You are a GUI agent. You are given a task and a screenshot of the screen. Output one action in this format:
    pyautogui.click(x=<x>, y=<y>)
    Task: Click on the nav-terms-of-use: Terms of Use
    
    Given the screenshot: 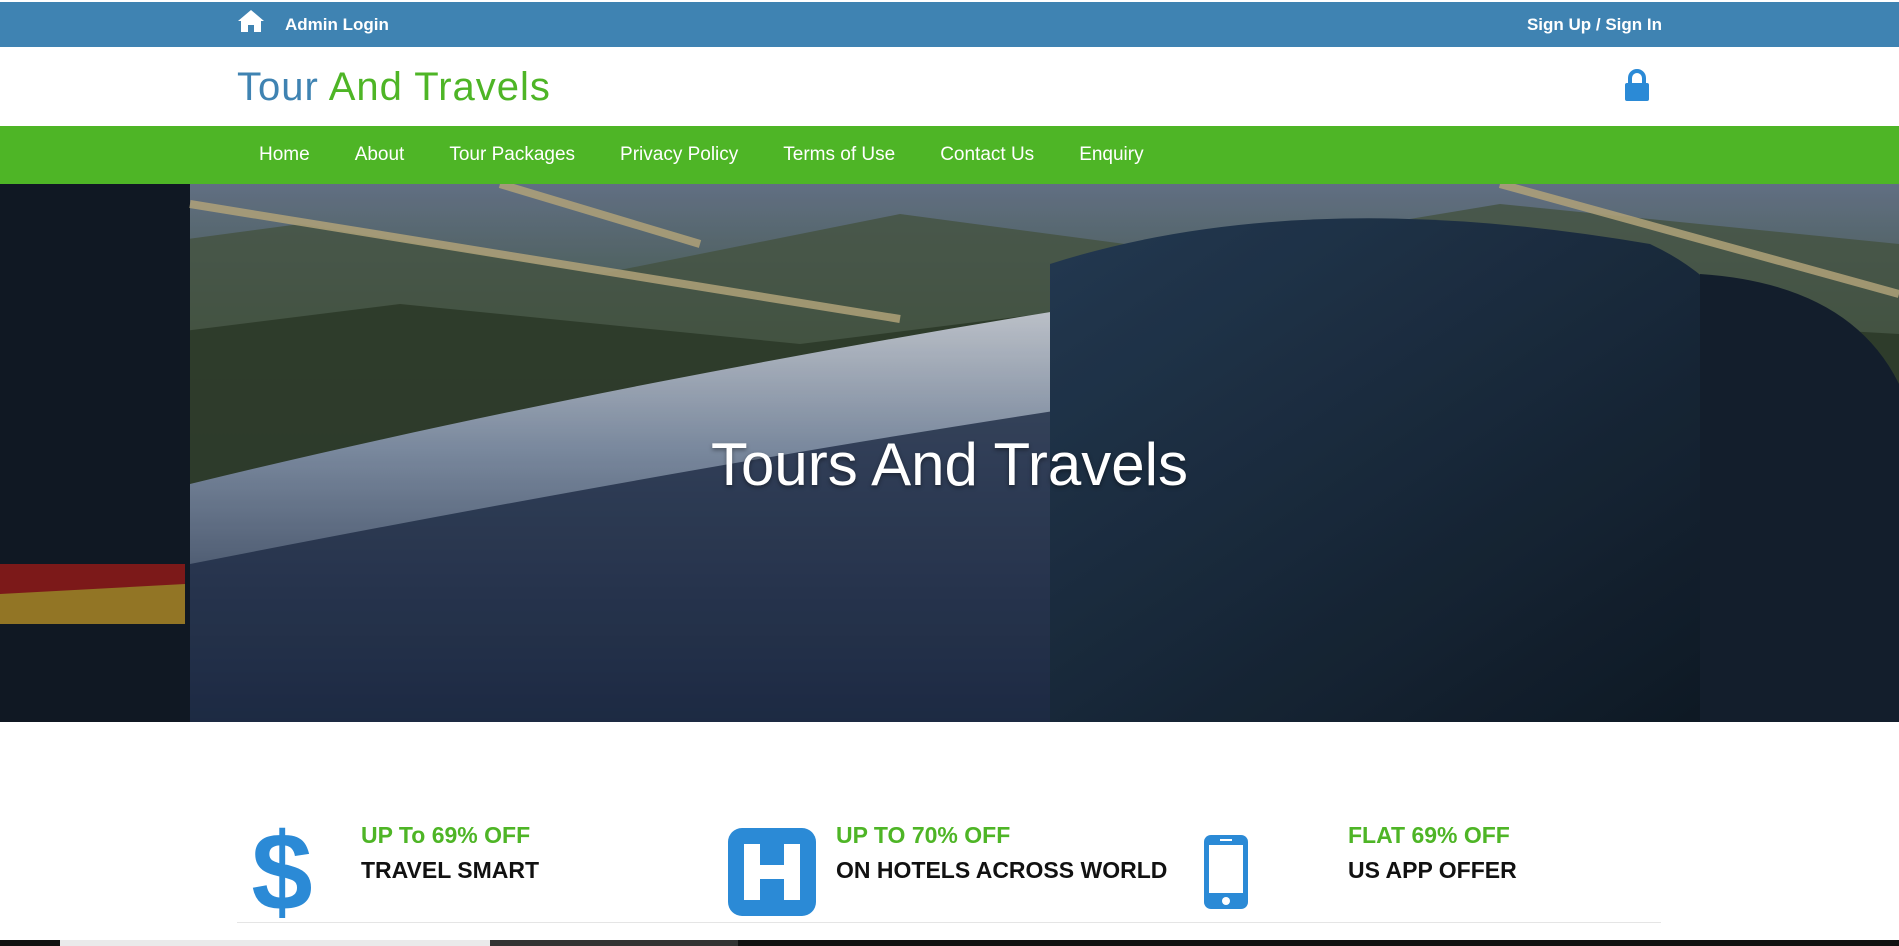 What is the action you would take?
    pyautogui.click(x=839, y=154)
    